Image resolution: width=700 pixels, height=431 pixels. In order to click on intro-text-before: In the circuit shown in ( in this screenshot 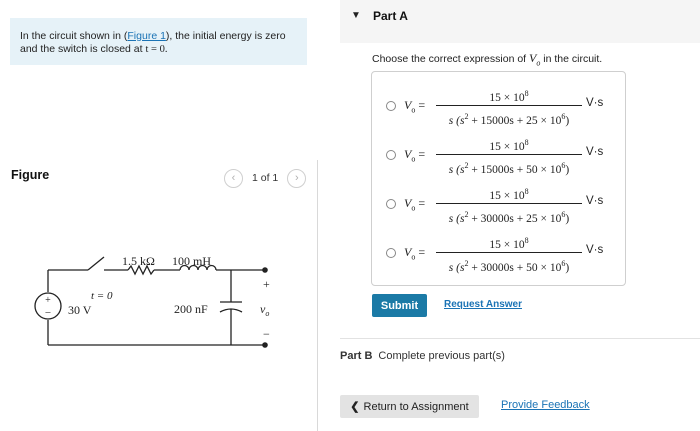, I will do `click(74, 36)`.